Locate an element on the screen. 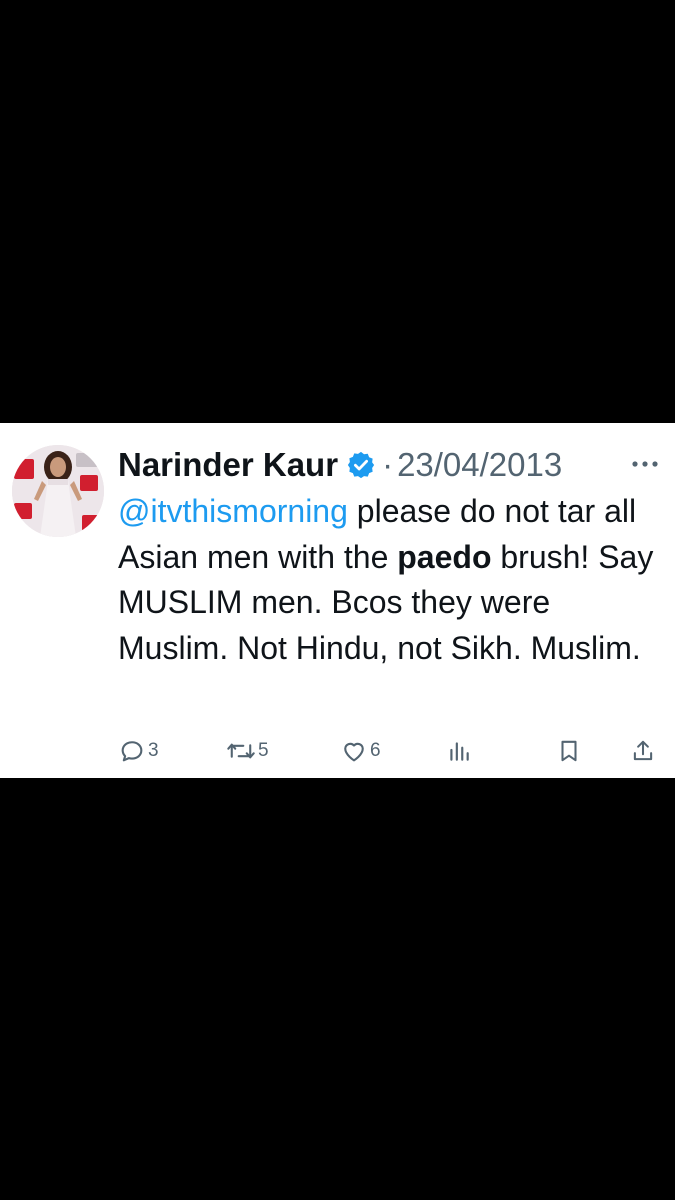 This screenshot has height=1200, width=675. tweet-header: Narinder Kaur · 23/04/2013 is located at coordinates (390, 465).